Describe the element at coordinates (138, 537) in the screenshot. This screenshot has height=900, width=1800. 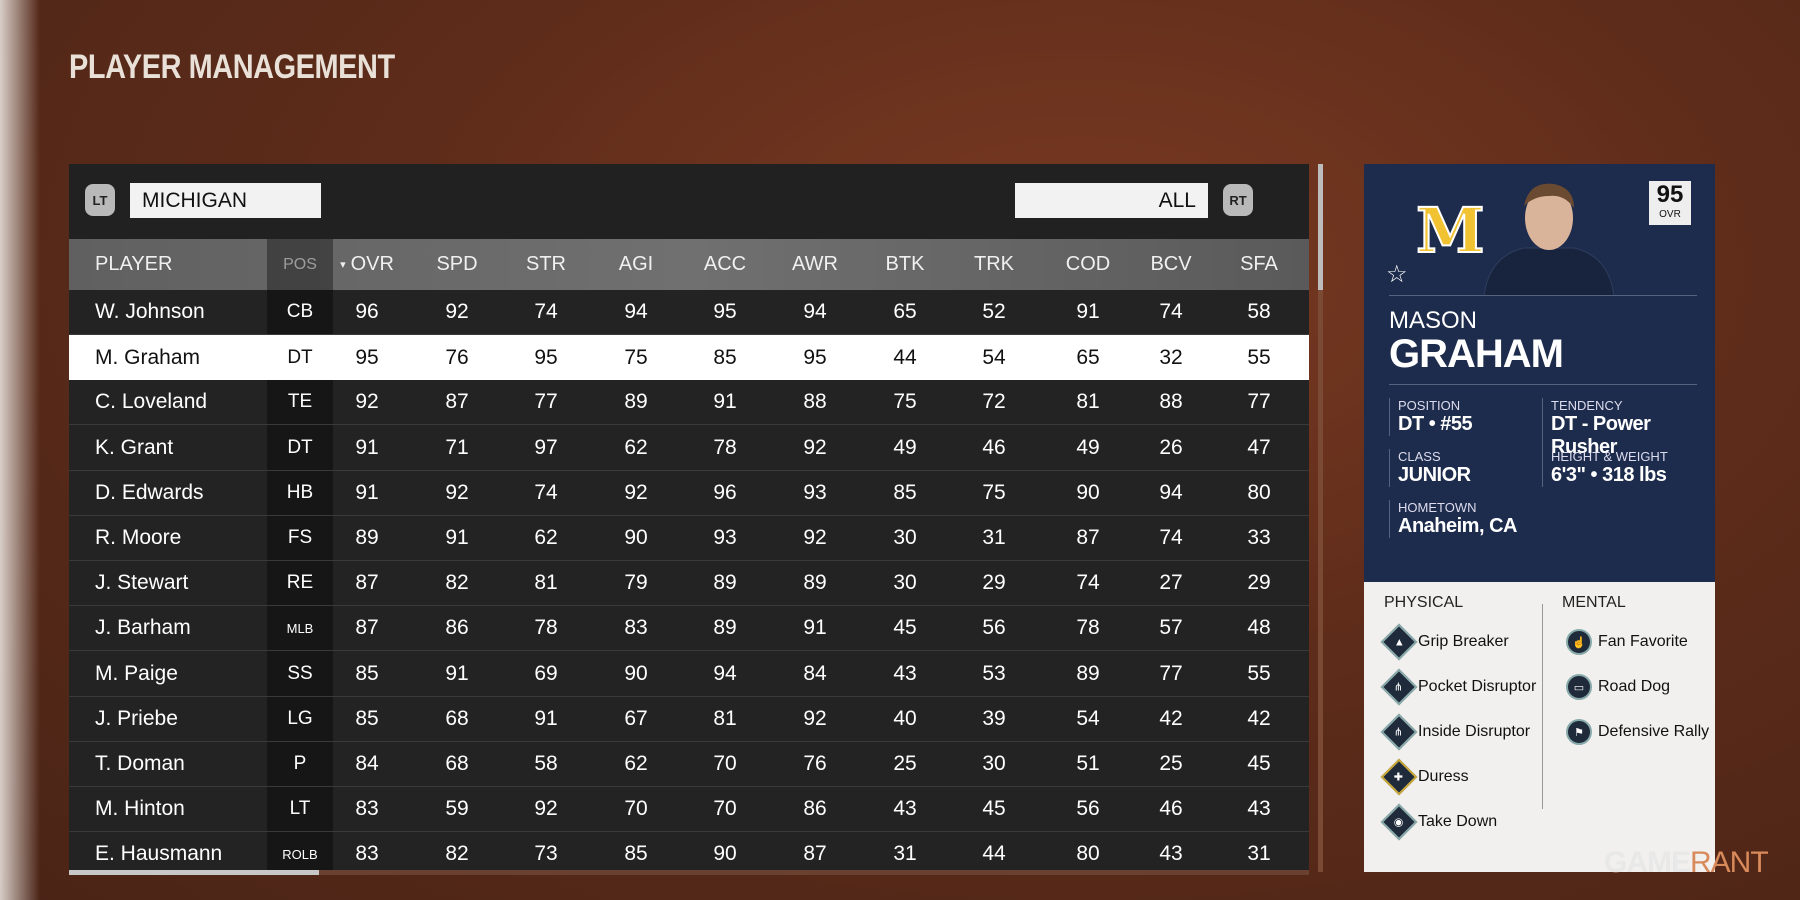
I see `player-name: R. Moore` at that location.